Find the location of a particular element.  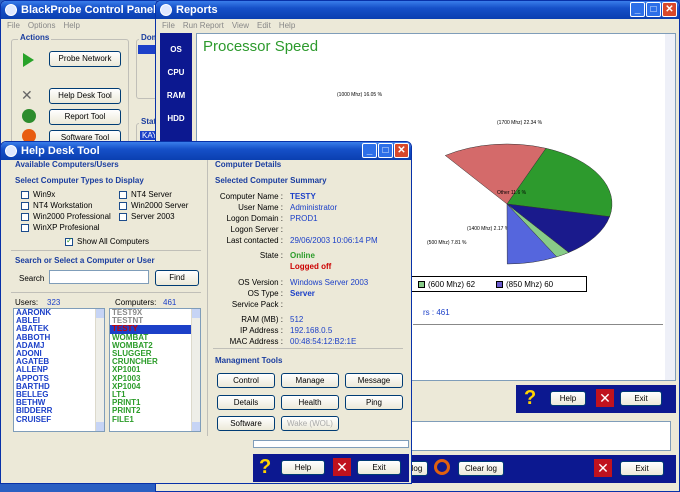

report-sidebar: OS CPU RAM HDD is located at coordinates (176, 93).